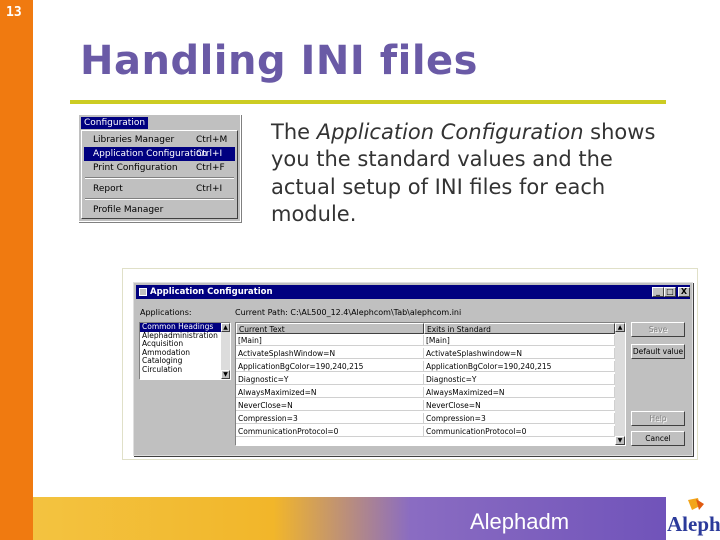 The height and width of the screenshot is (540, 720). I want to click on applications-label: Applications:, so click(166, 312).